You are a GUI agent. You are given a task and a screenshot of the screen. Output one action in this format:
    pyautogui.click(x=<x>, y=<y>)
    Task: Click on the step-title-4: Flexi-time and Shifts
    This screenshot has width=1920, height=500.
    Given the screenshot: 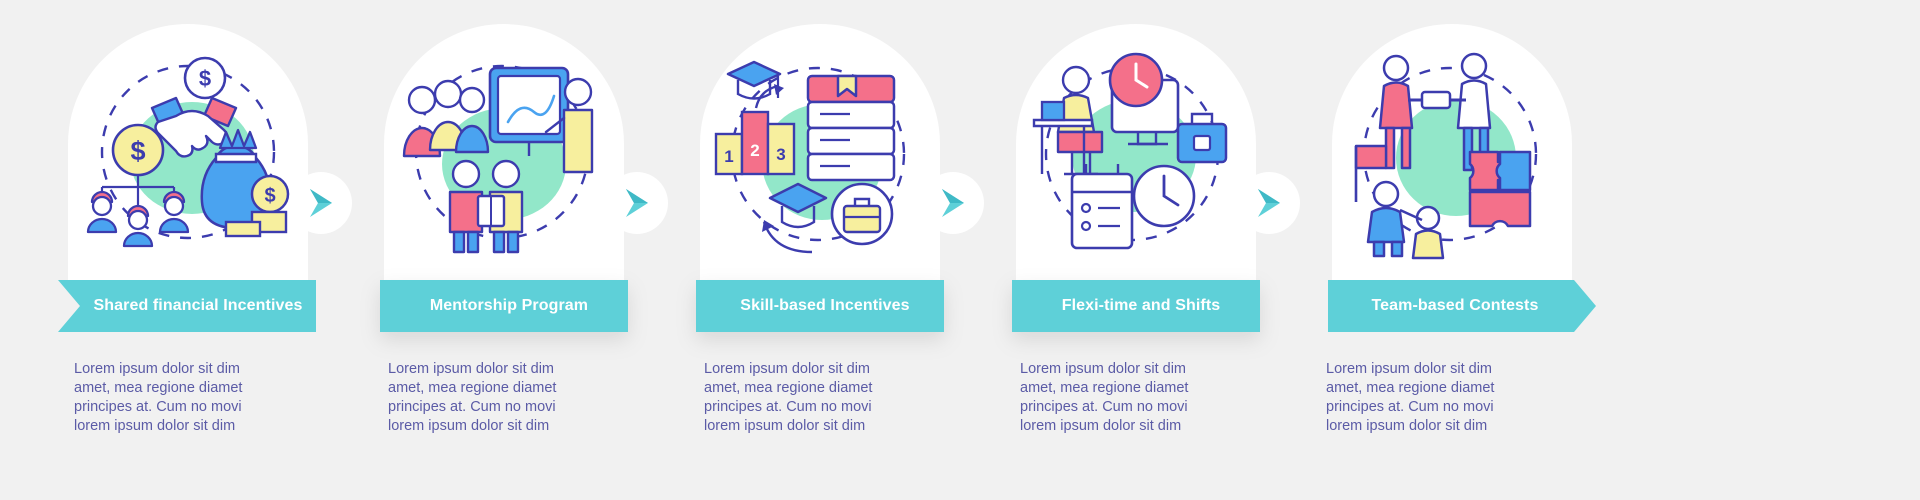 What is the action you would take?
    pyautogui.click(x=1136, y=306)
    